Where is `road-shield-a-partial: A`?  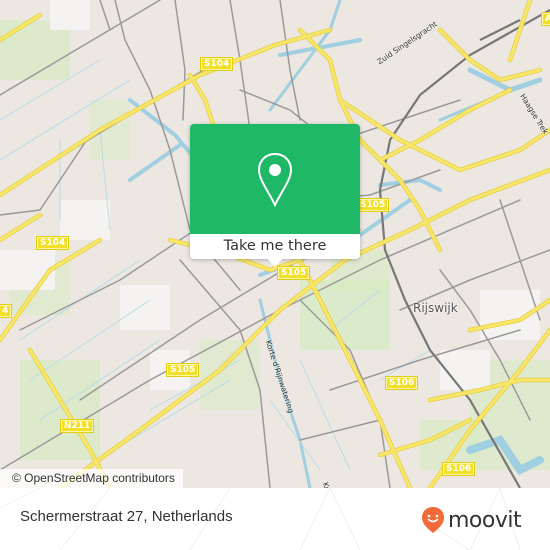 road-shield-a-partial: A is located at coordinates (545, 19).